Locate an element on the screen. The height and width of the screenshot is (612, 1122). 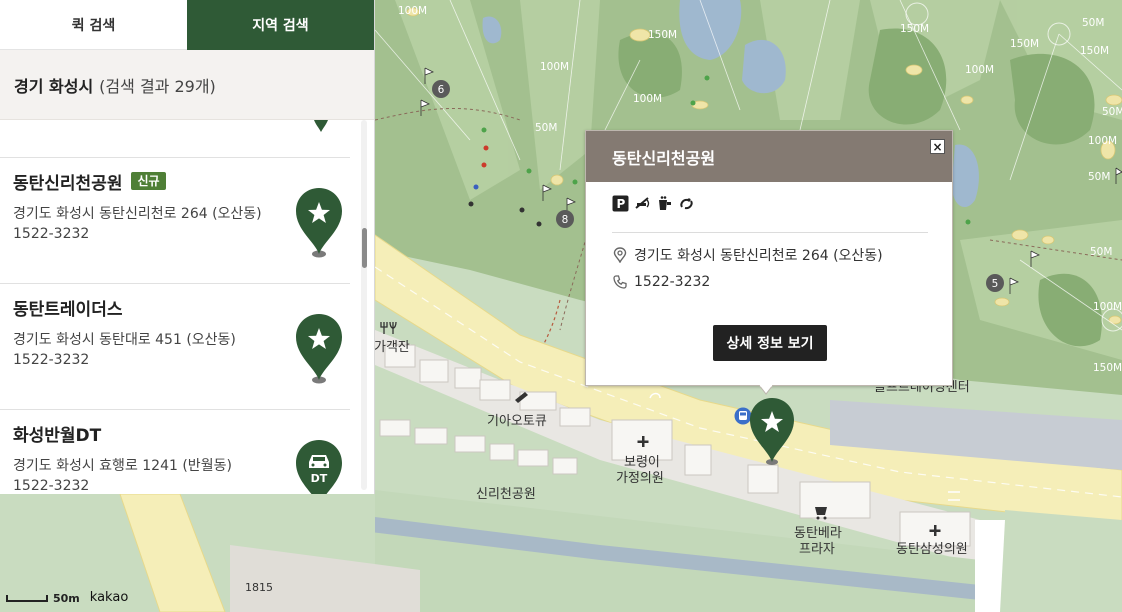
popup-title: 동탄신리천공원 is located at coordinates (769, 156).